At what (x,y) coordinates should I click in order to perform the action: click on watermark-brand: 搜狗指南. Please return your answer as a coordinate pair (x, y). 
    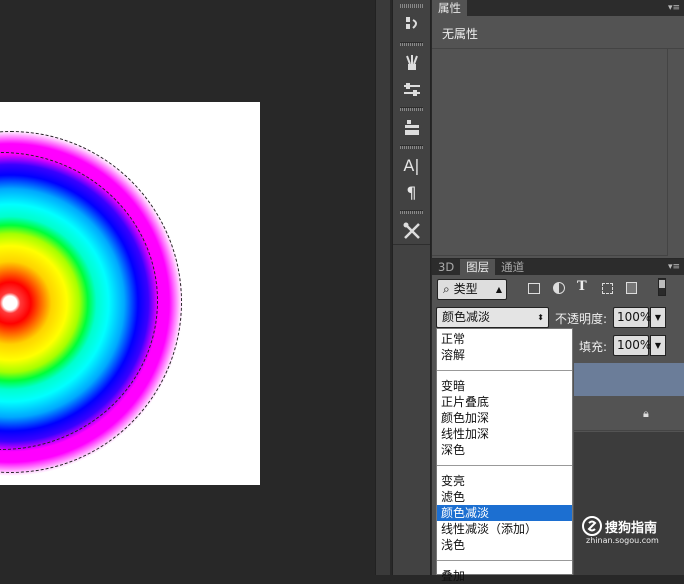
    Looking at the image, I should click on (631, 528).